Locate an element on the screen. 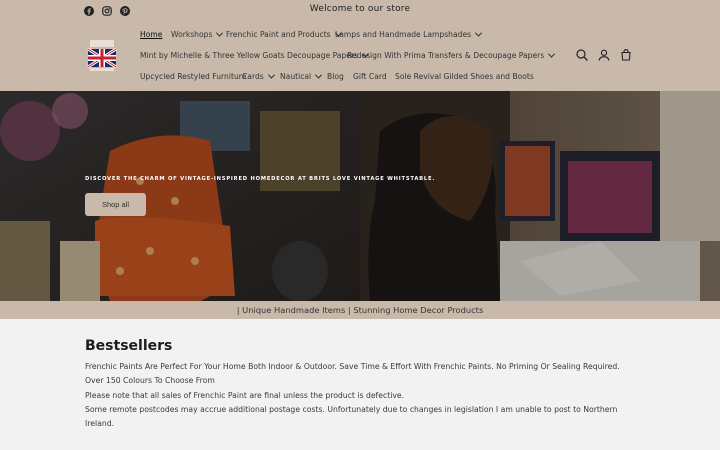 The image size is (720, 450). search-icon is located at coordinates (582, 54).